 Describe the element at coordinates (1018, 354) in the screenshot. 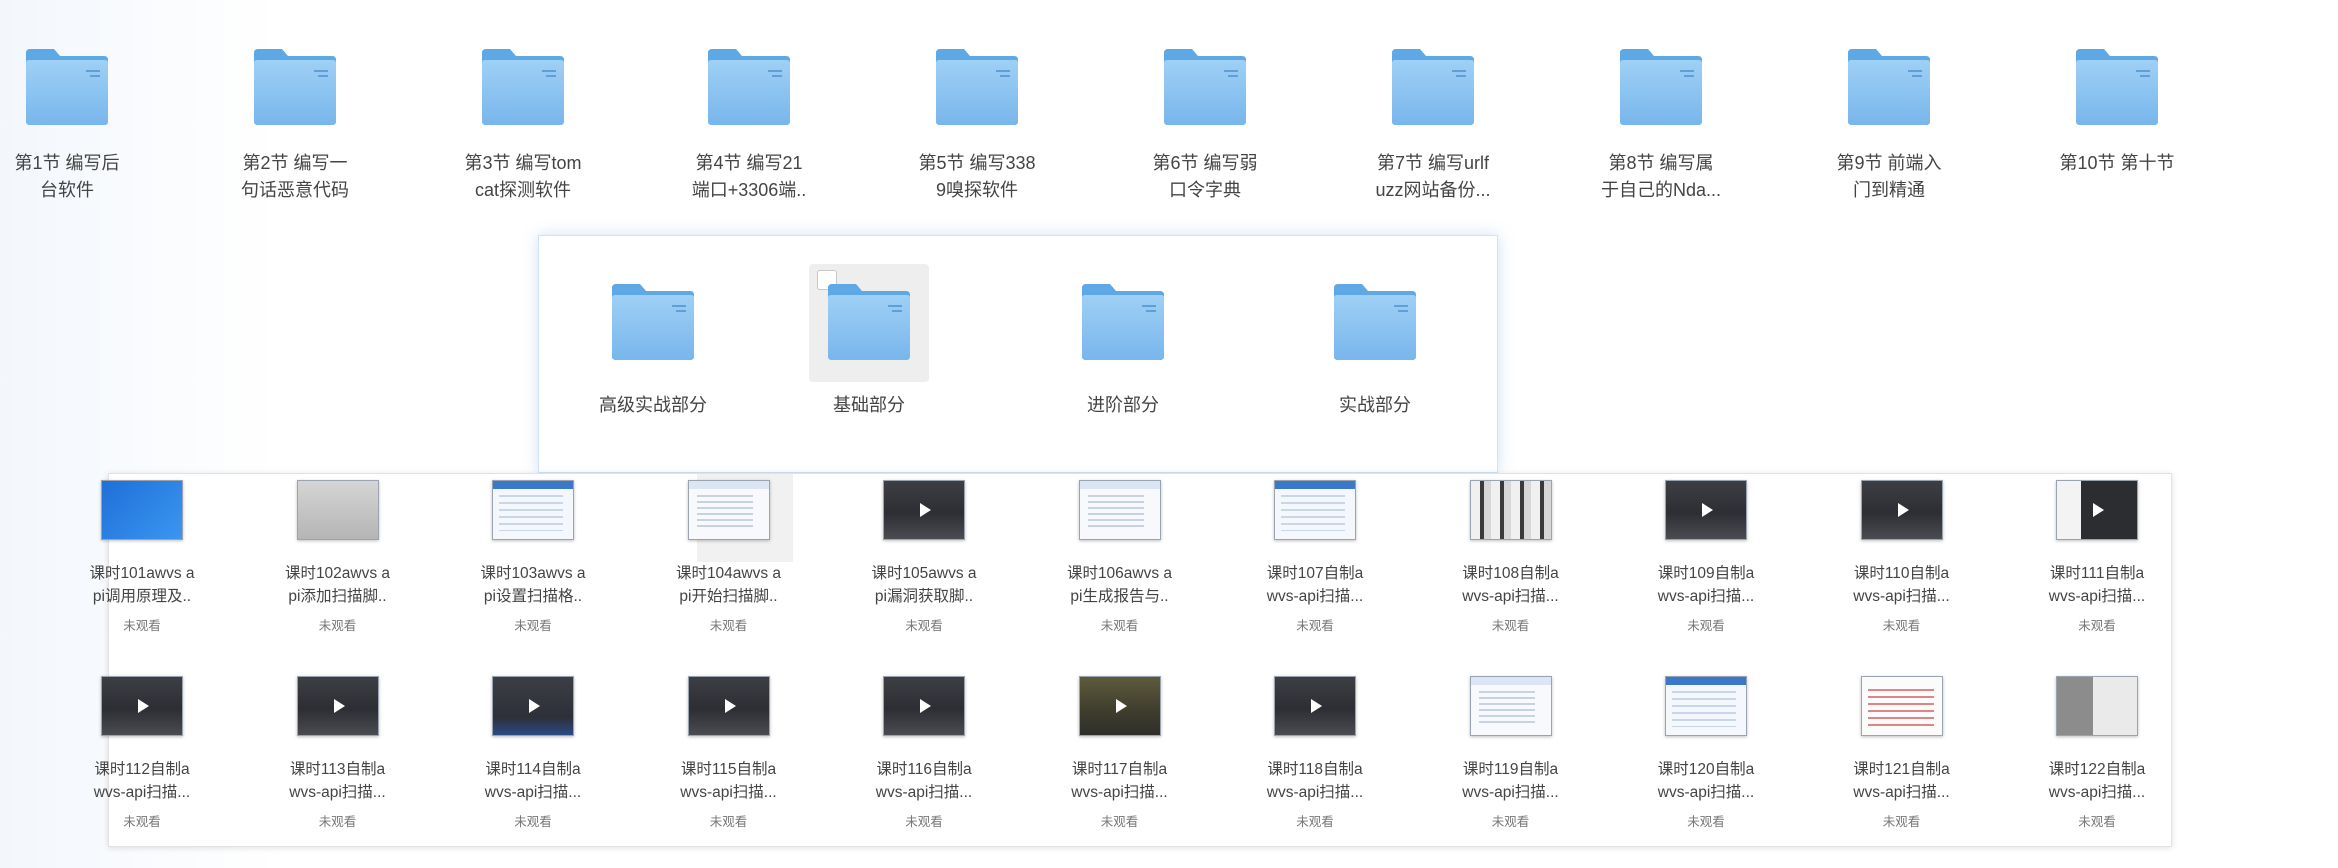

I see `subfolder-panel: 高级实战部分 基础部分 进阶部分 实战部分` at that location.